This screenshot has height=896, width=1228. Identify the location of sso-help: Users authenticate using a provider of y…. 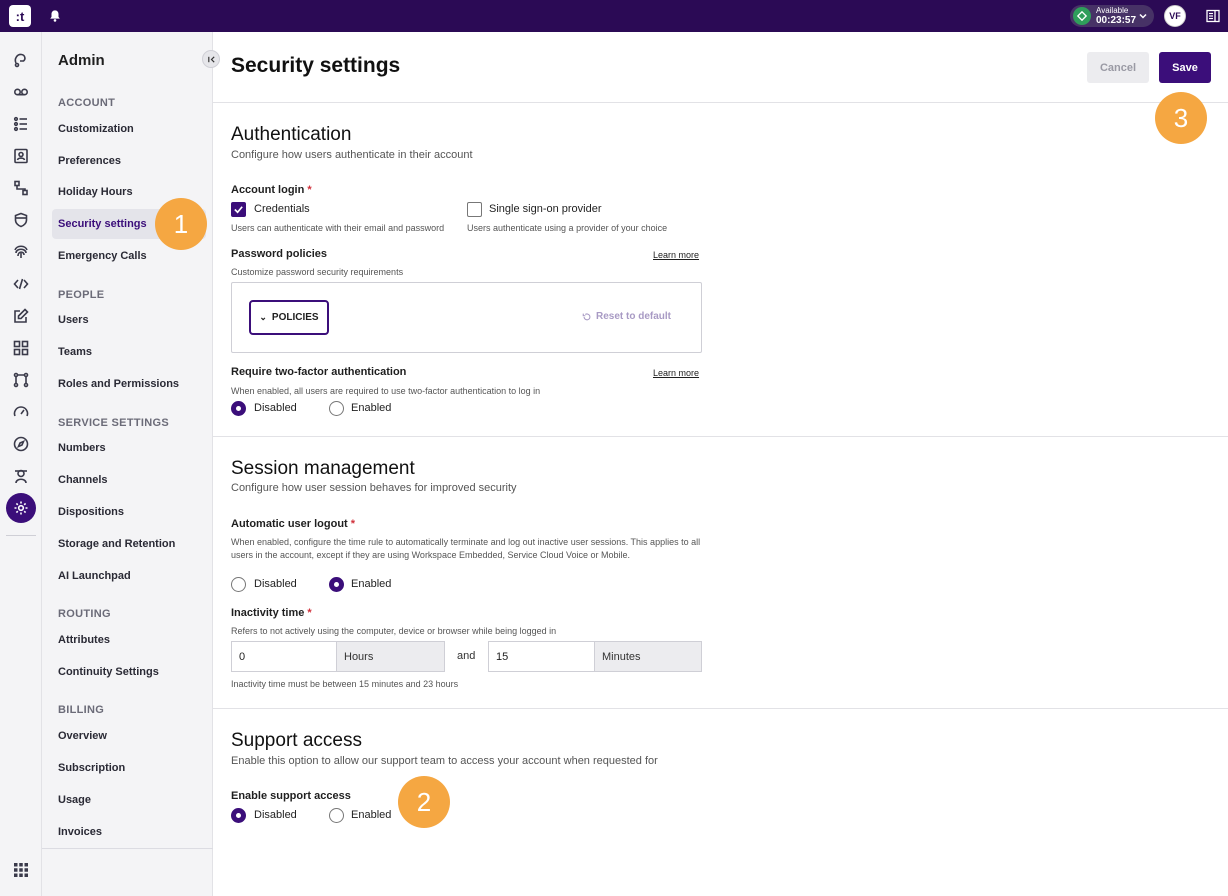
(567, 228).